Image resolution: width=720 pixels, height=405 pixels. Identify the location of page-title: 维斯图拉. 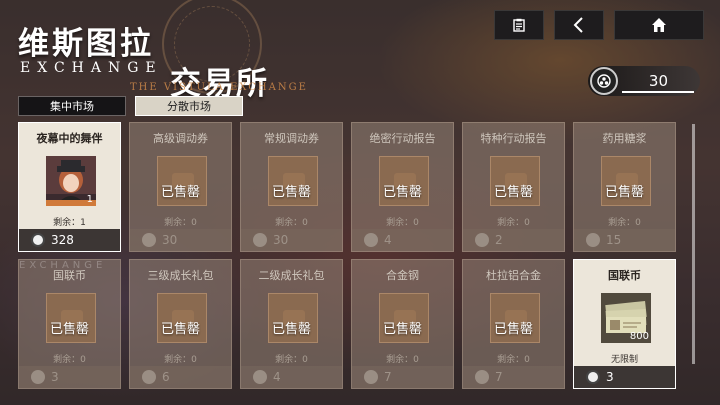
(86, 44).